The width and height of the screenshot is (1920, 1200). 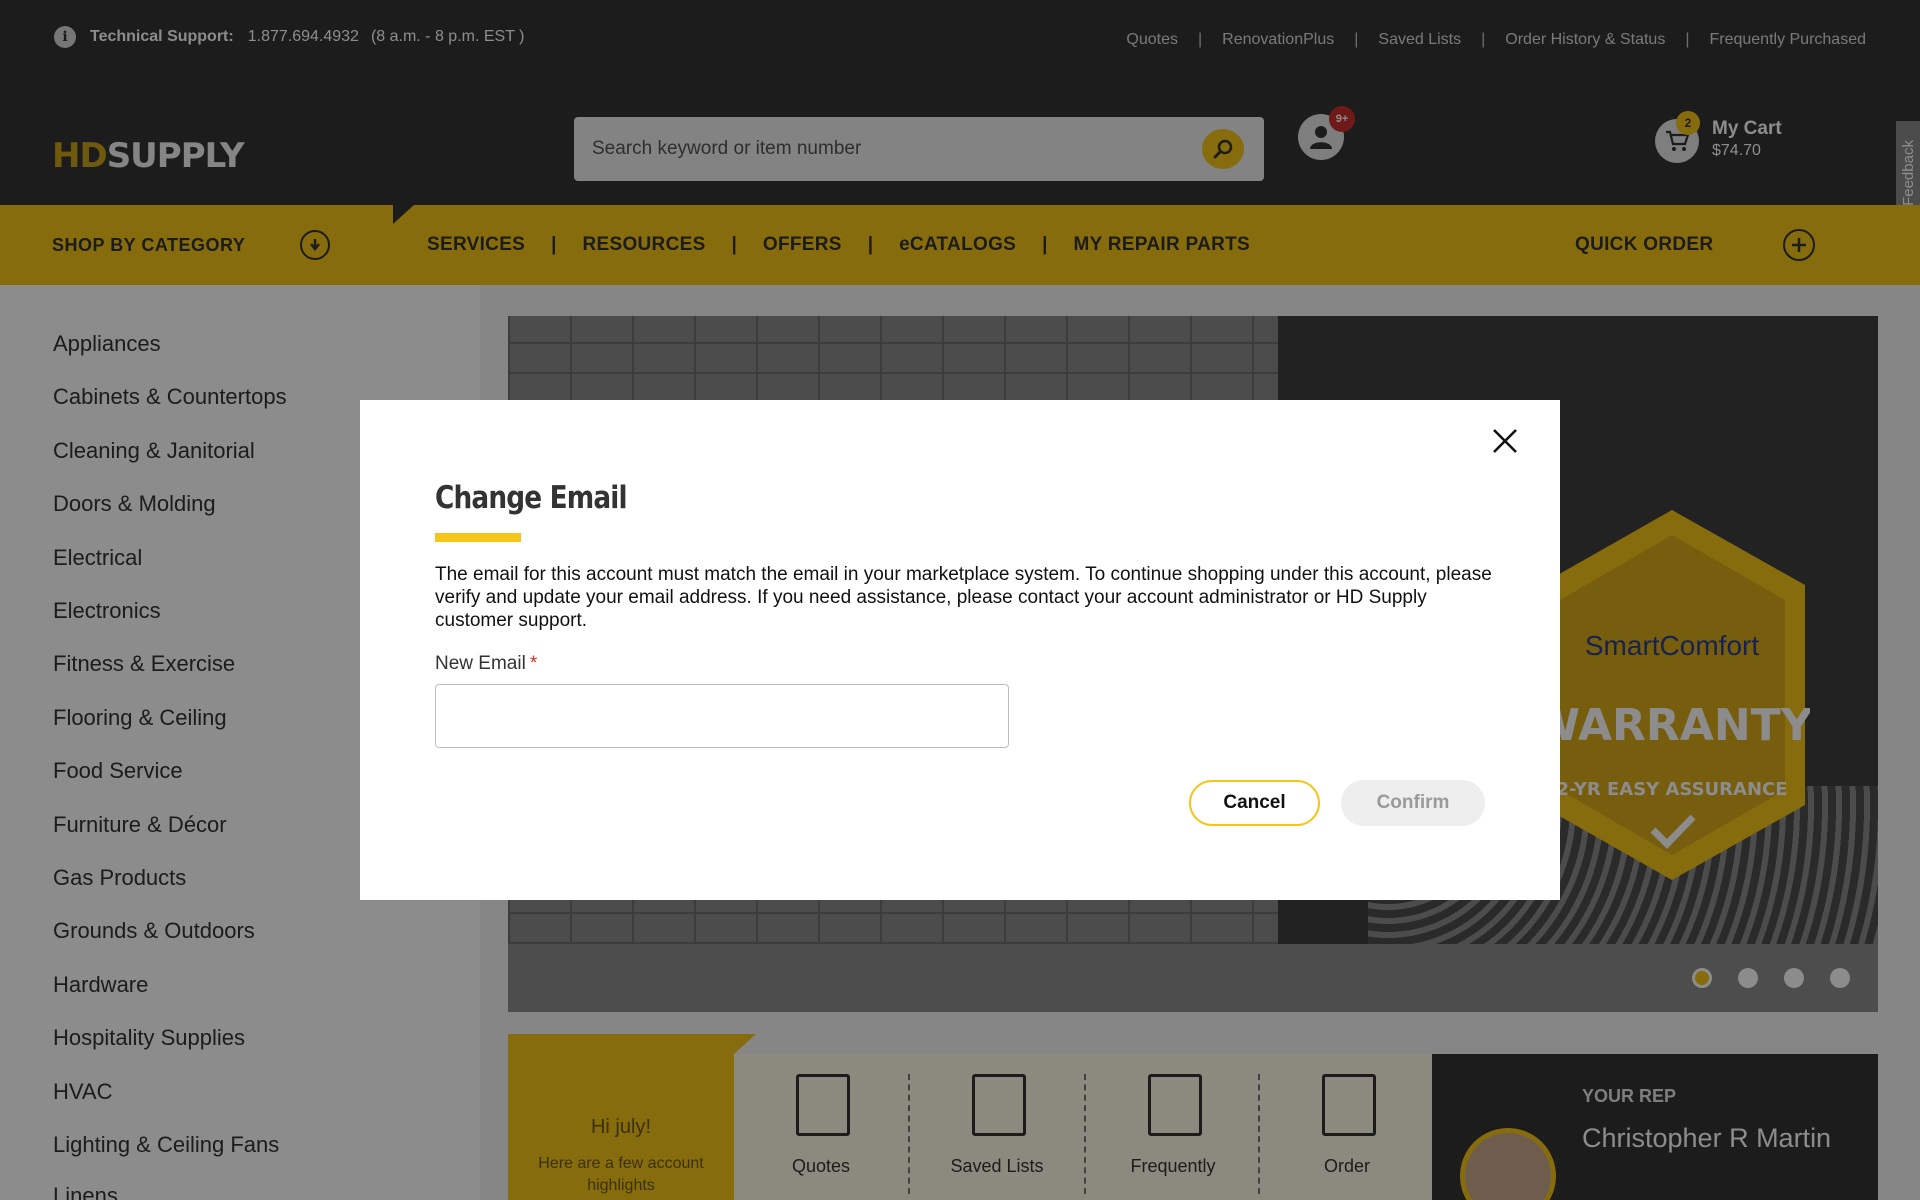 I want to click on confirm-button: Confirm, so click(x=1413, y=803).